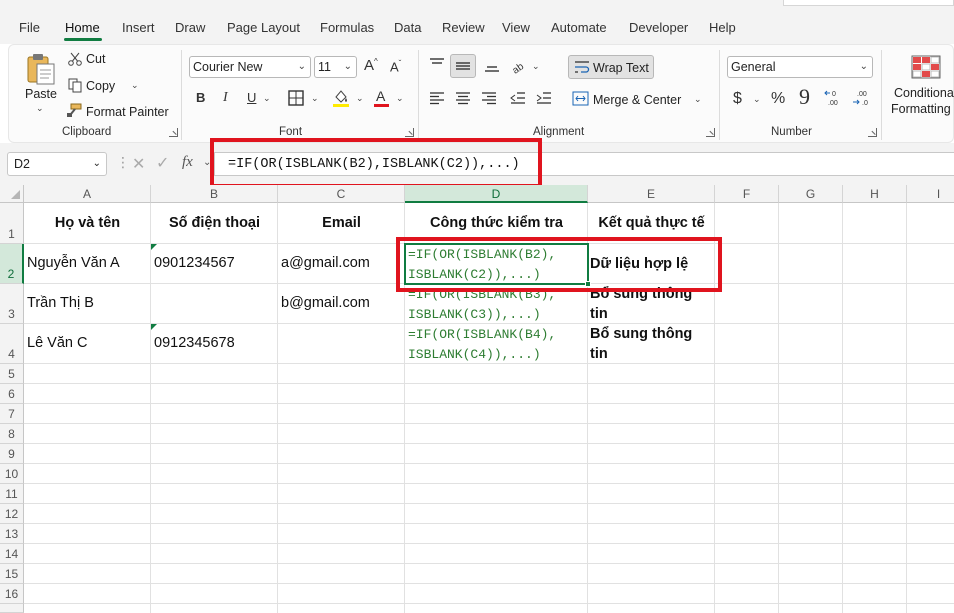 This screenshot has width=954, height=613. Describe the element at coordinates (463, 98) in the screenshot. I see `align-center-icon` at that location.